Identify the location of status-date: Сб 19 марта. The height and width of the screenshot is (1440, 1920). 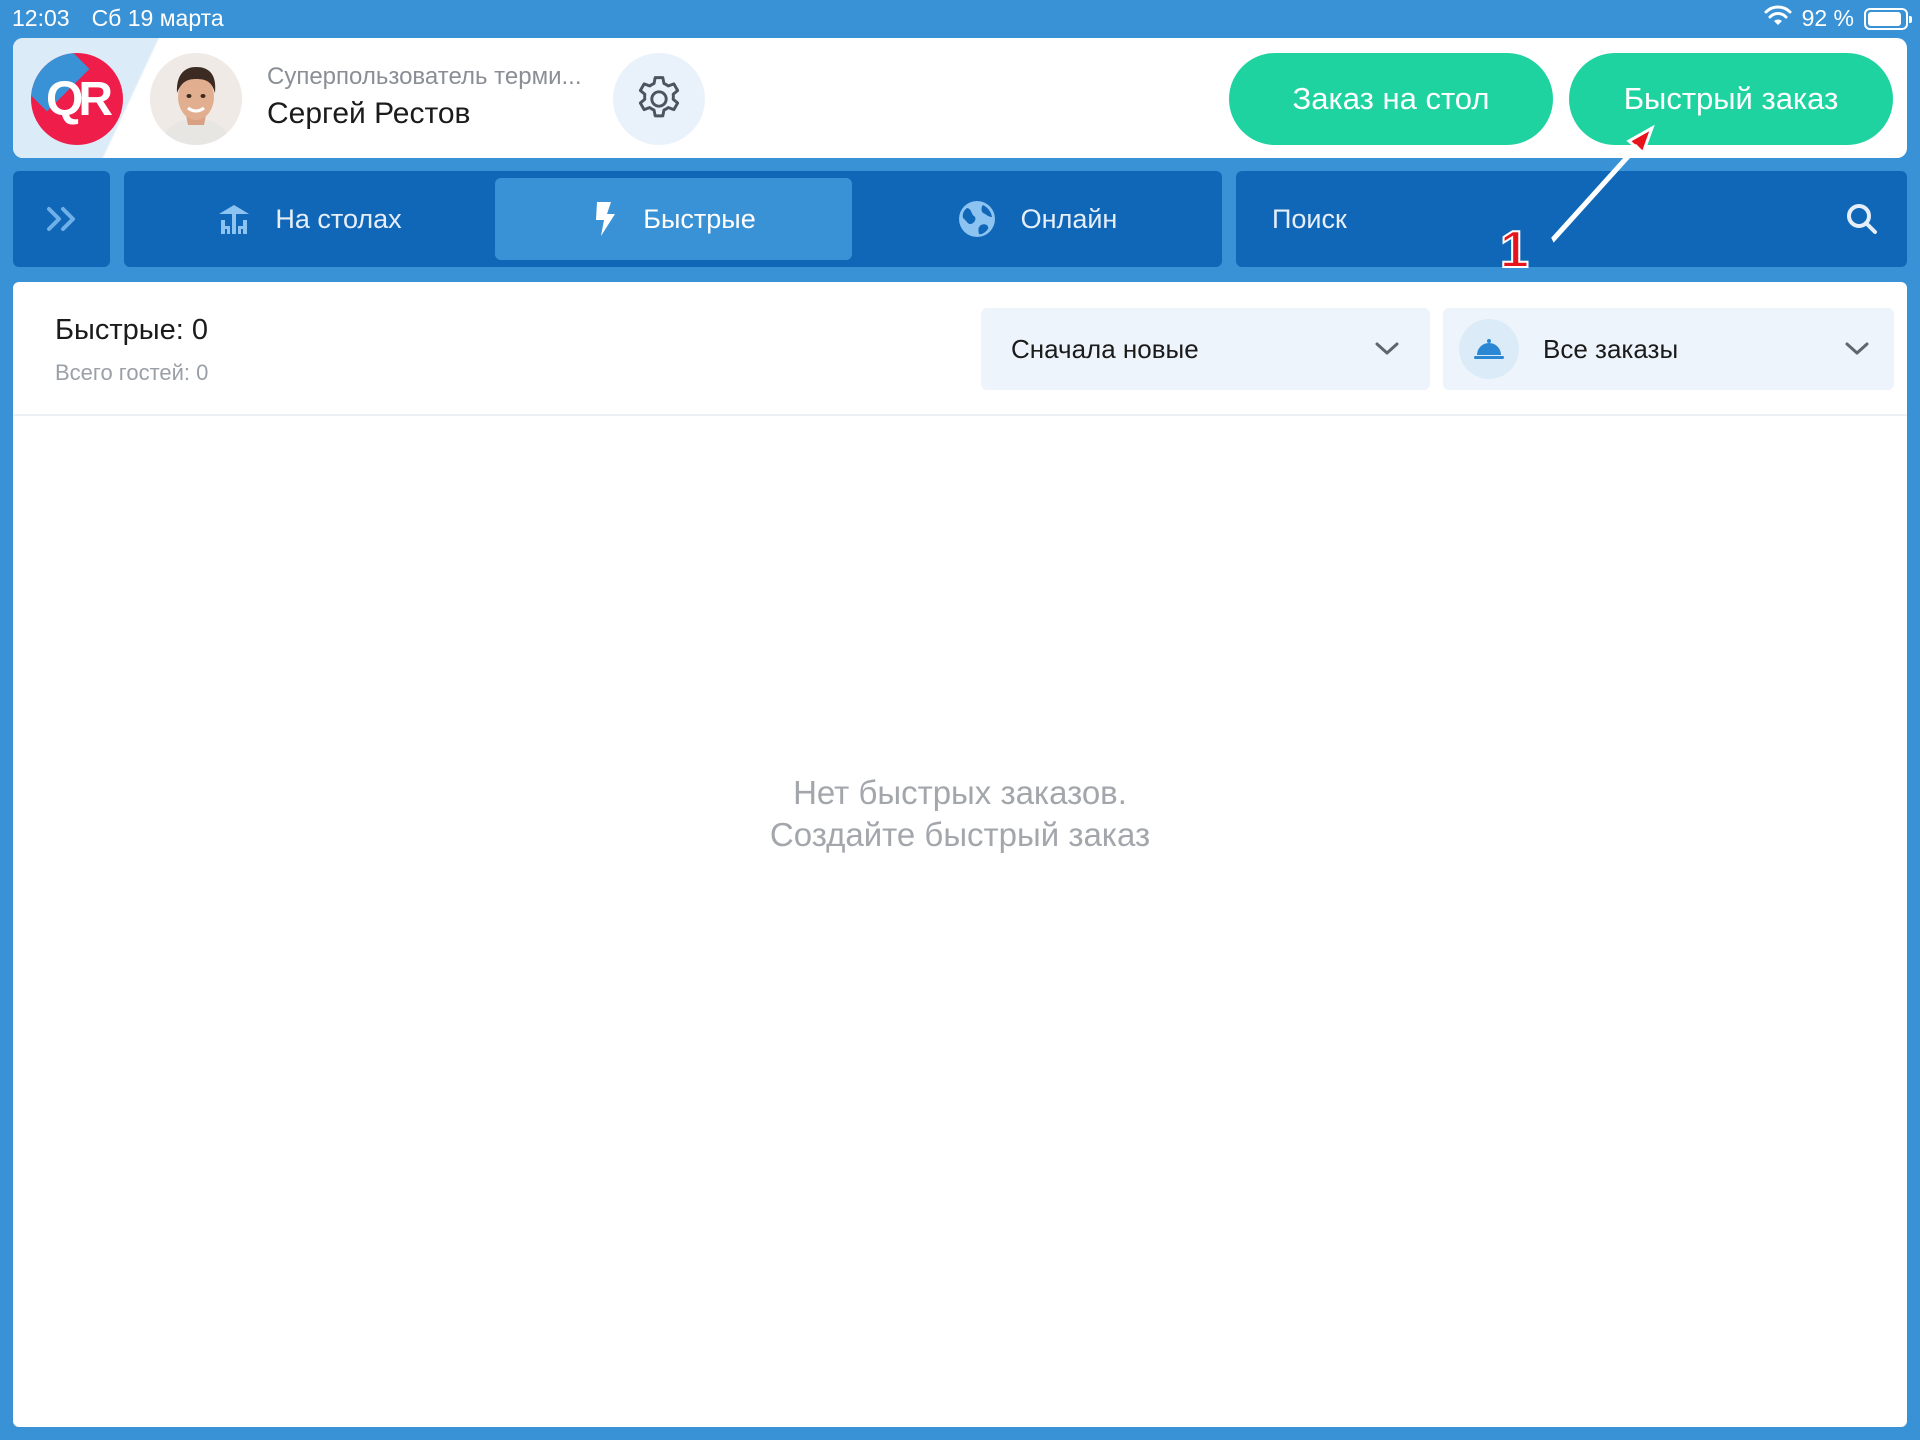
(157, 18).